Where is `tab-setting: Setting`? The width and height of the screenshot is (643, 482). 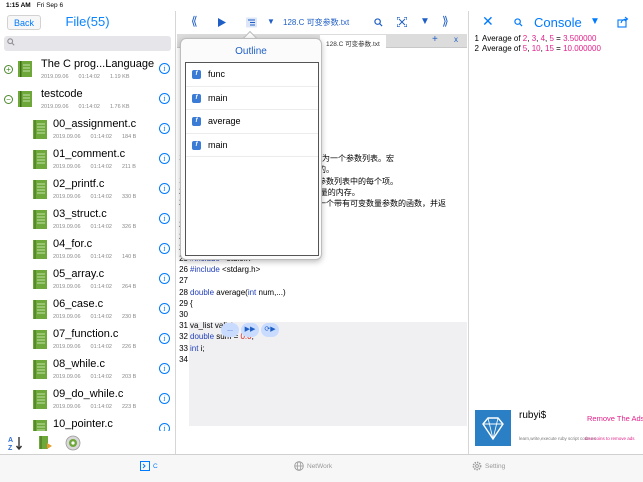 tab-setting: Setting is located at coordinates (488, 466).